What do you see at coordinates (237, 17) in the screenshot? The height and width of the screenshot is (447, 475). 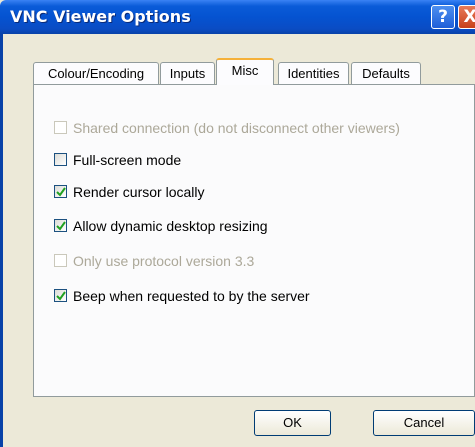 I see `title-bar: VNC Viewer Options ? X` at bounding box center [237, 17].